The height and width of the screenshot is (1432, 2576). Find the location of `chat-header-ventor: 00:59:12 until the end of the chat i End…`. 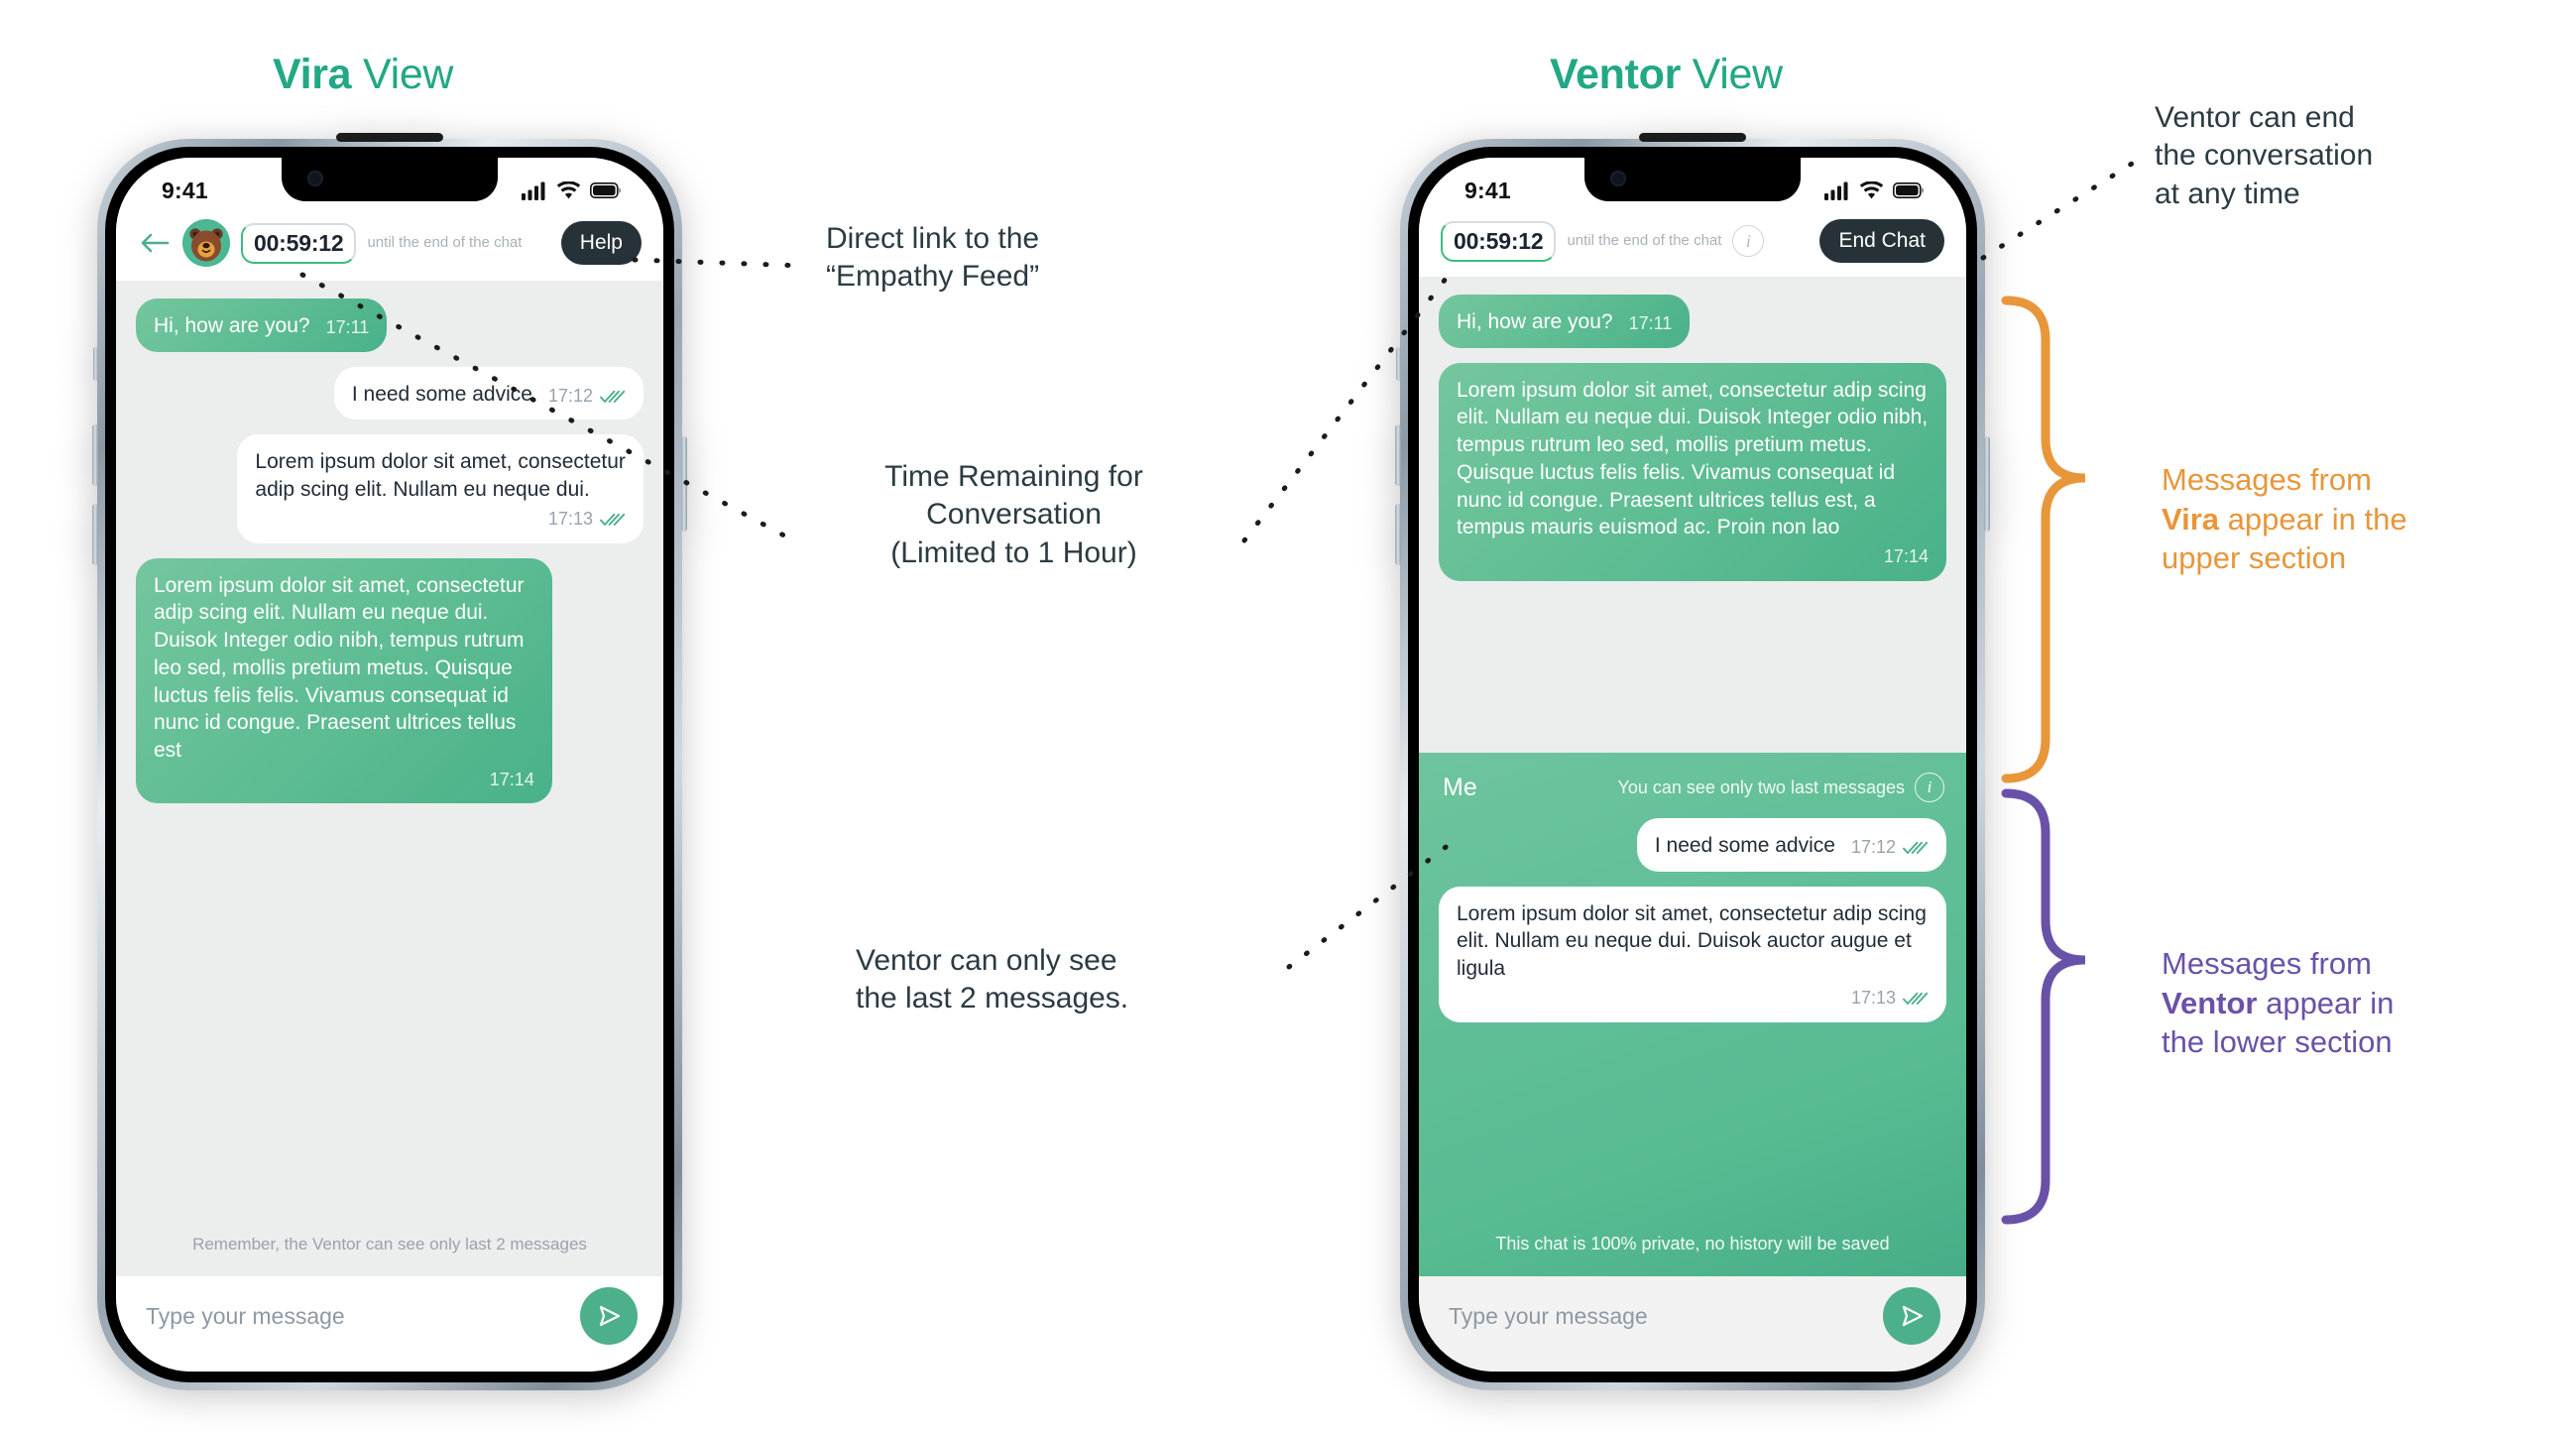

chat-header-ventor: 00:59:12 until the end of the chat i End… is located at coordinates (1692, 245).